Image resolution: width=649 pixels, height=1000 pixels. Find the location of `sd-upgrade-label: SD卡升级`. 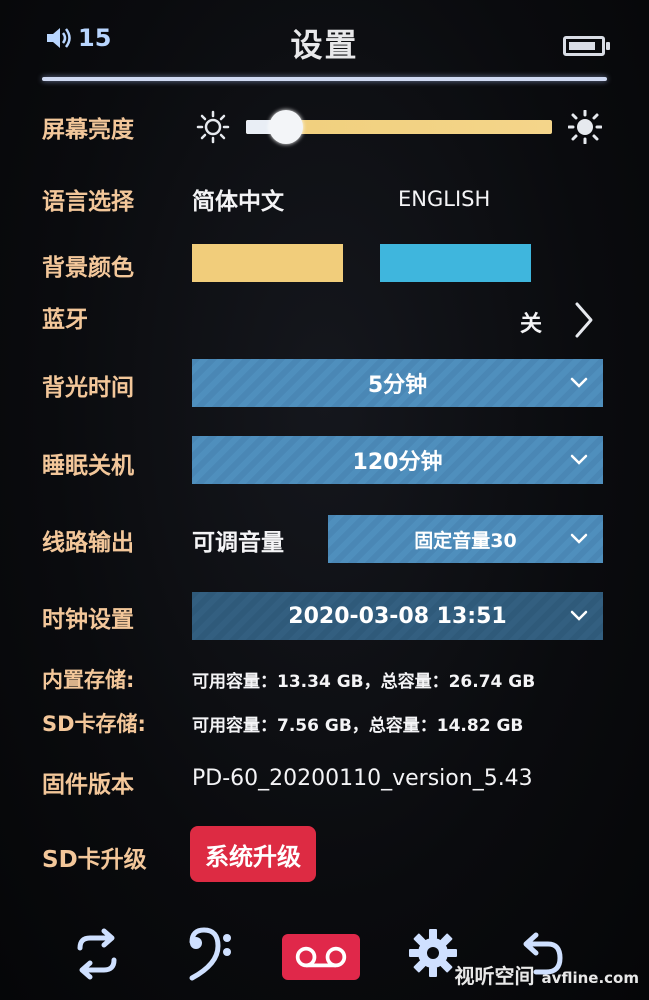

sd-upgrade-label: SD卡升级 is located at coordinates (94, 860).